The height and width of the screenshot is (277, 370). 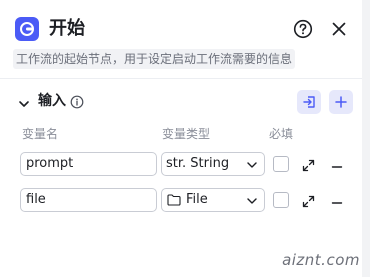 What do you see at coordinates (52, 101) in the screenshot?
I see `inputs-section-title: 输入` at bounding box center [52, 101].